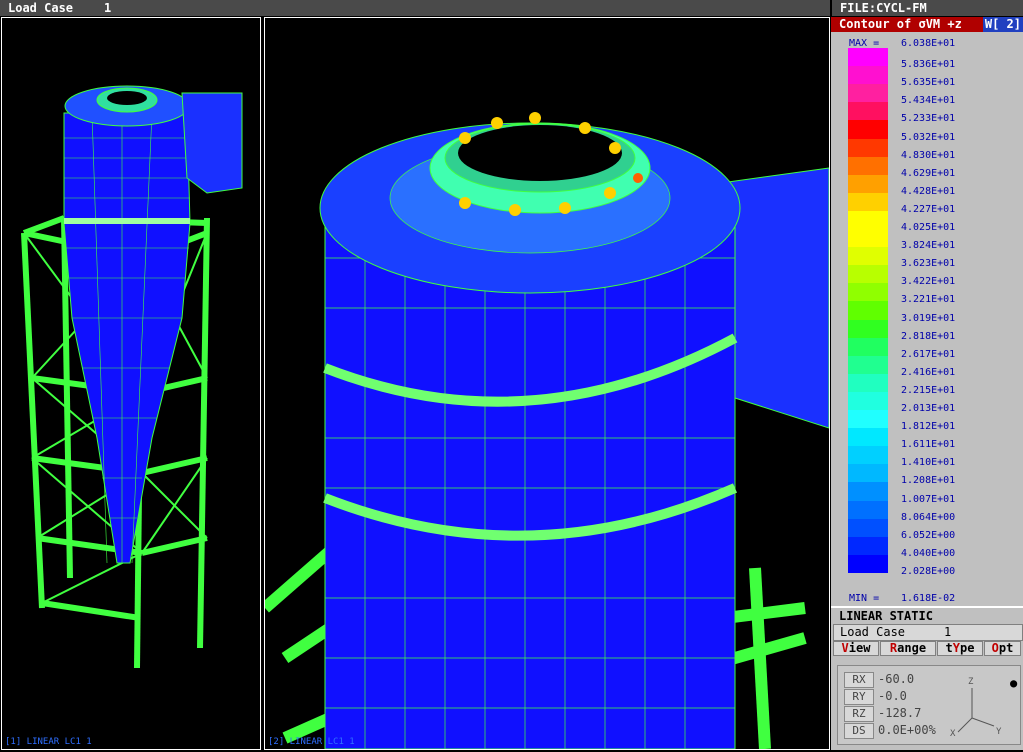  What do you see at coordinates (899, 713) in the screenshot?
I see `rz-value: -128.7` at bounding box center [899, 713].